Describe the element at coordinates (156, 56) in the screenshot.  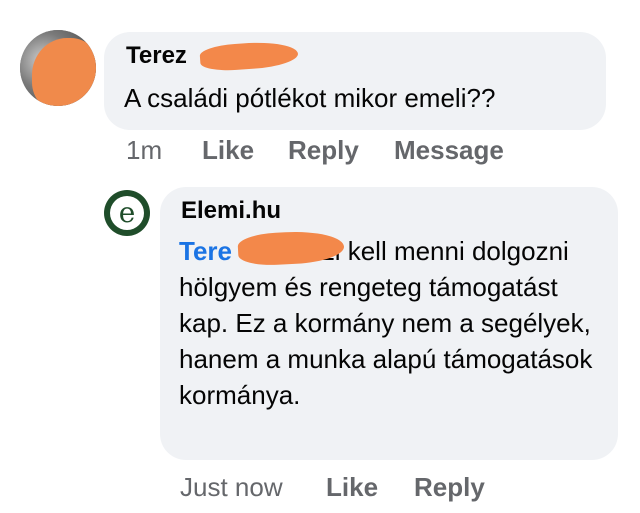
I see `comment-author-name: Terez` at that location.